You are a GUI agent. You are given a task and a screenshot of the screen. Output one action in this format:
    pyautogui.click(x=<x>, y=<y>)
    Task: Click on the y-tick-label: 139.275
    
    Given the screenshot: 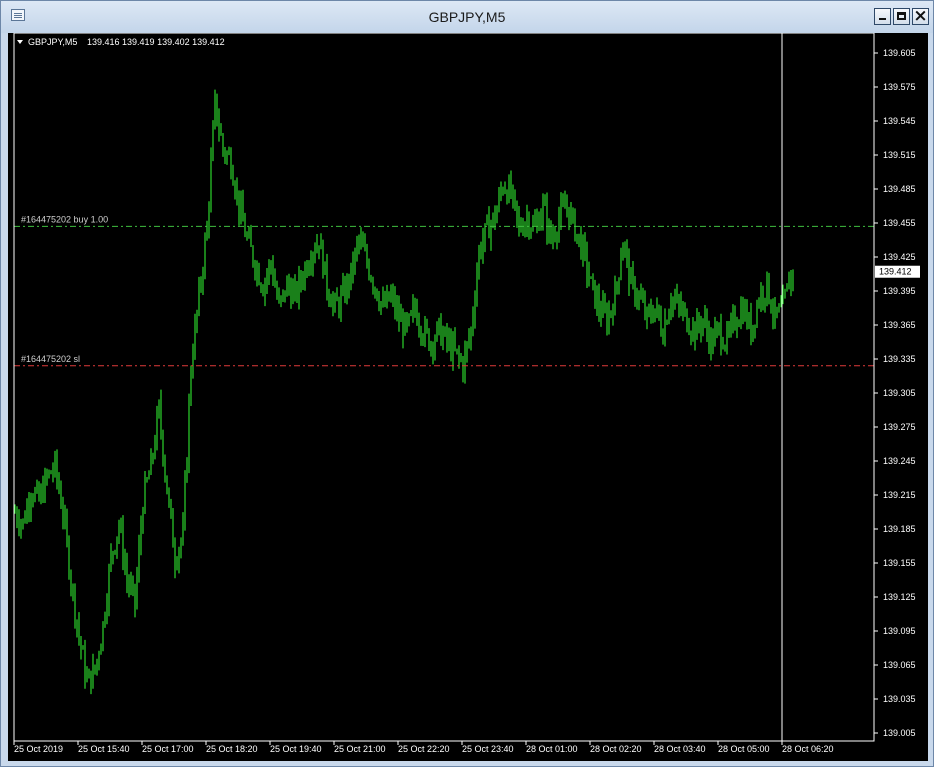 What is the action you would take?
    pyautogui.click(x=899, y=427)
    